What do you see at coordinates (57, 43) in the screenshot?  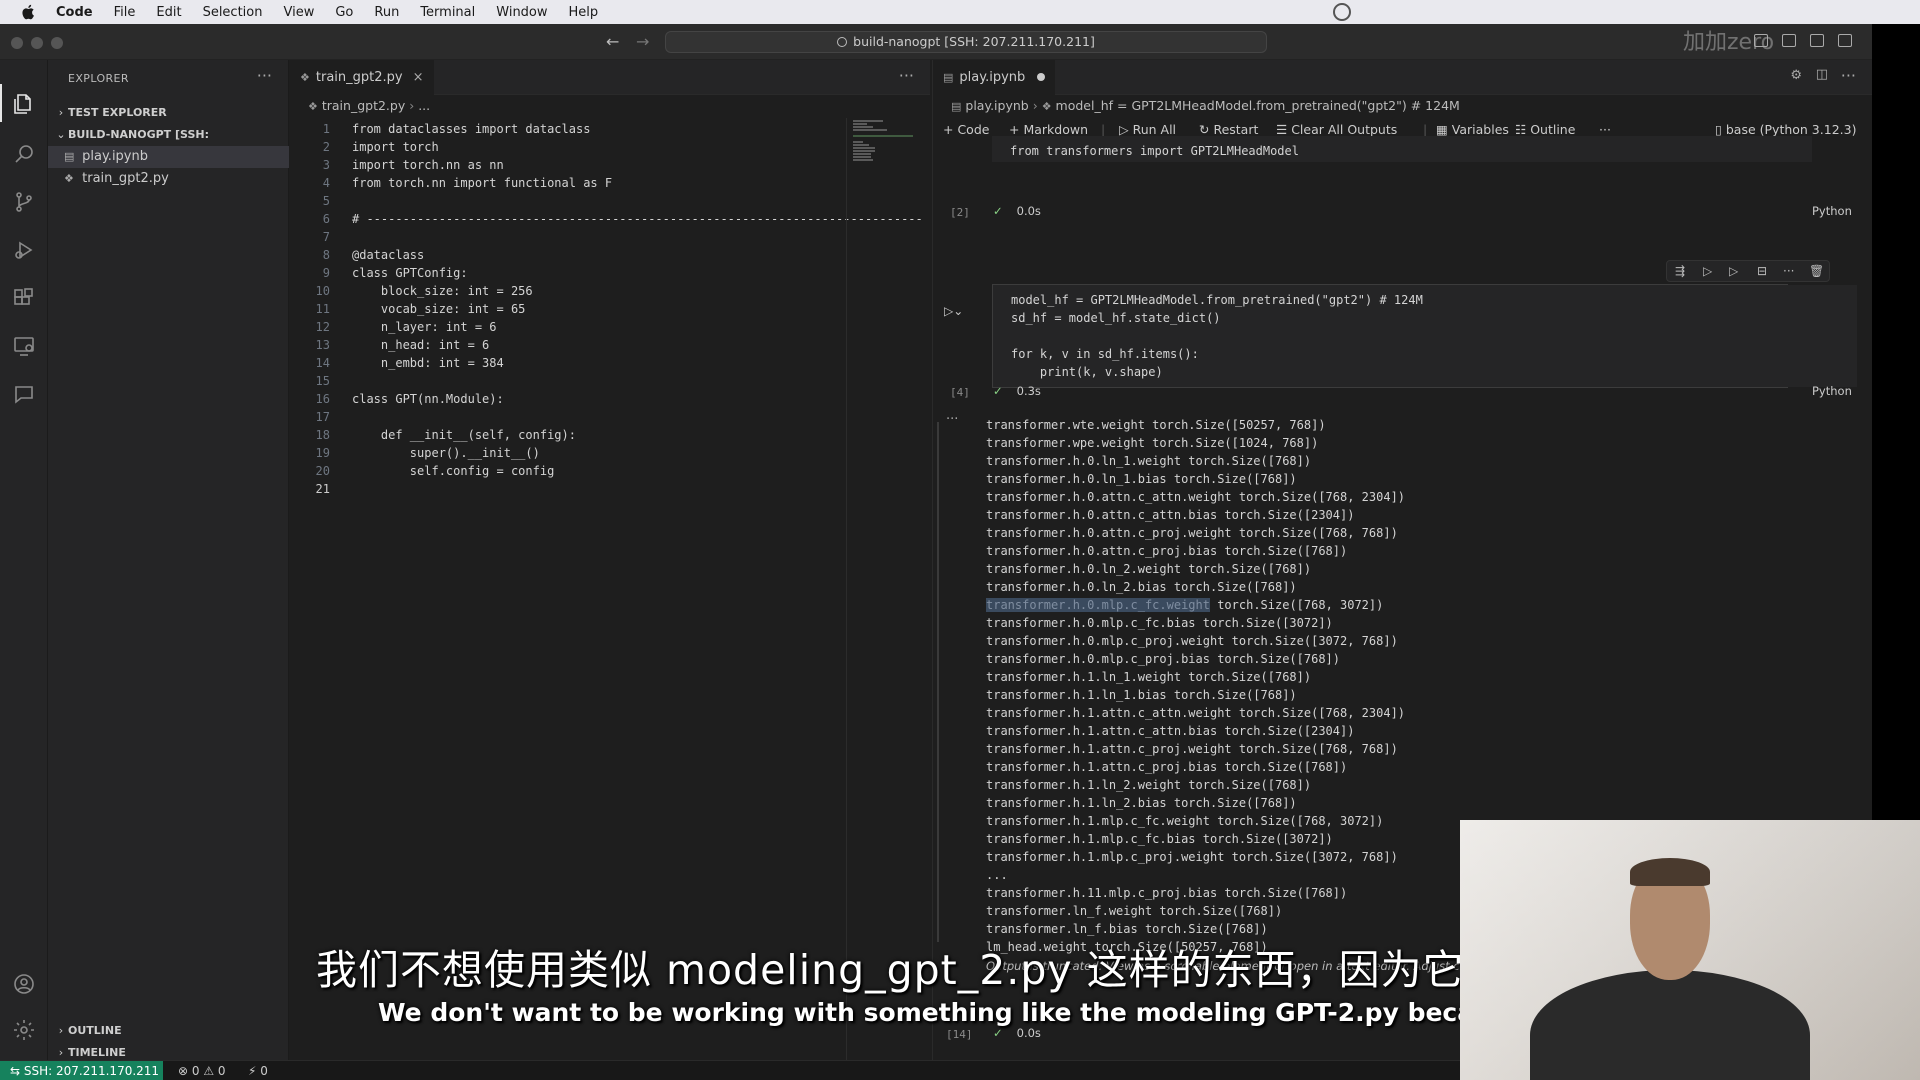 I see `zoom-window-icon` at bounding box center [57, 43].